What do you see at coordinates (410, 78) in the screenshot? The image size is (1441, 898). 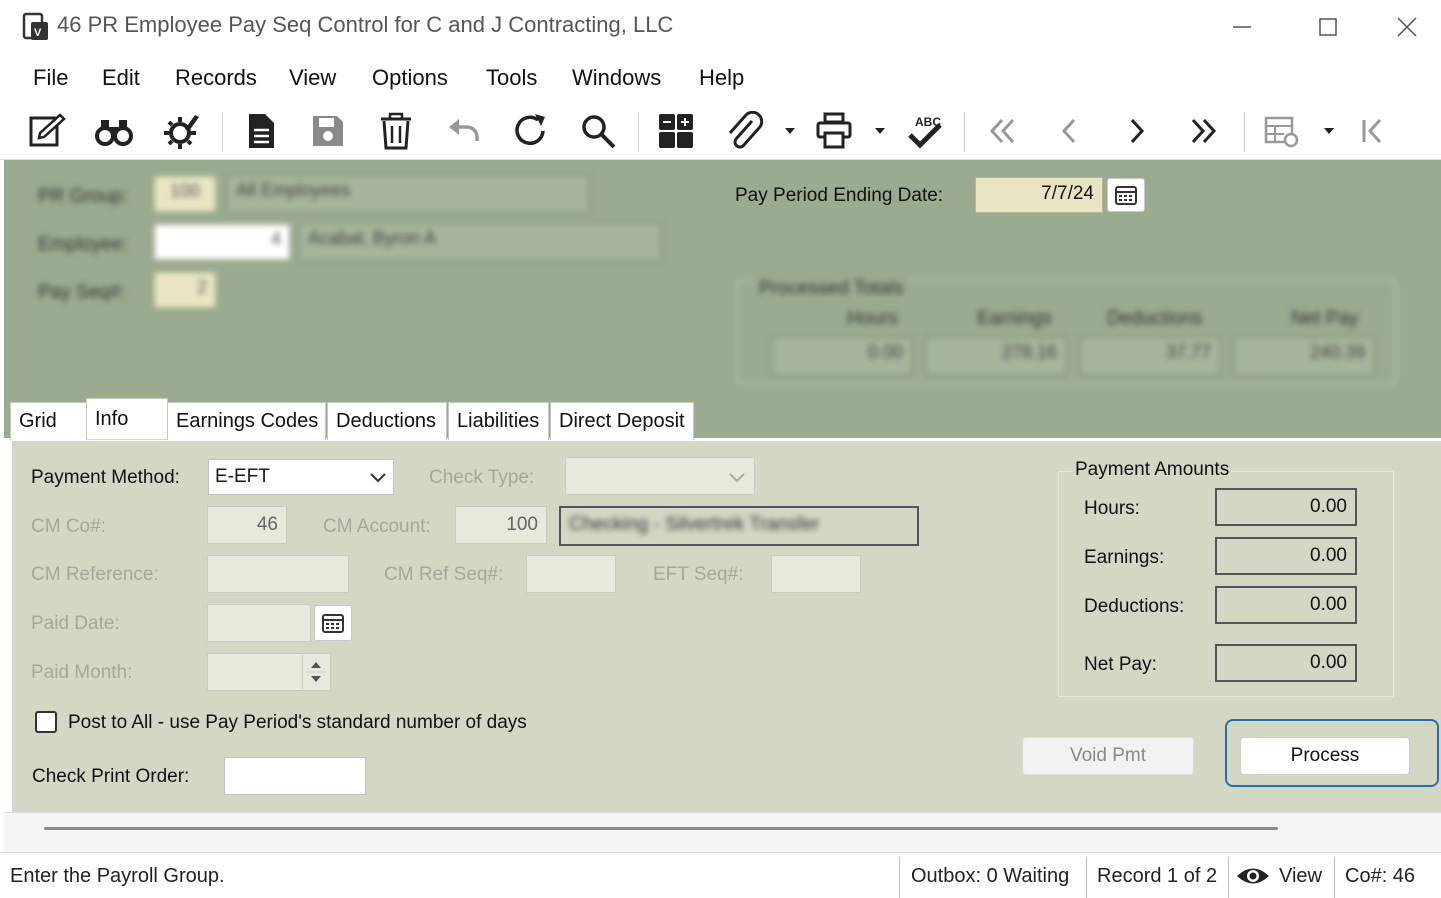 I see `menu-options: Options` at bounding box center [410, 78].